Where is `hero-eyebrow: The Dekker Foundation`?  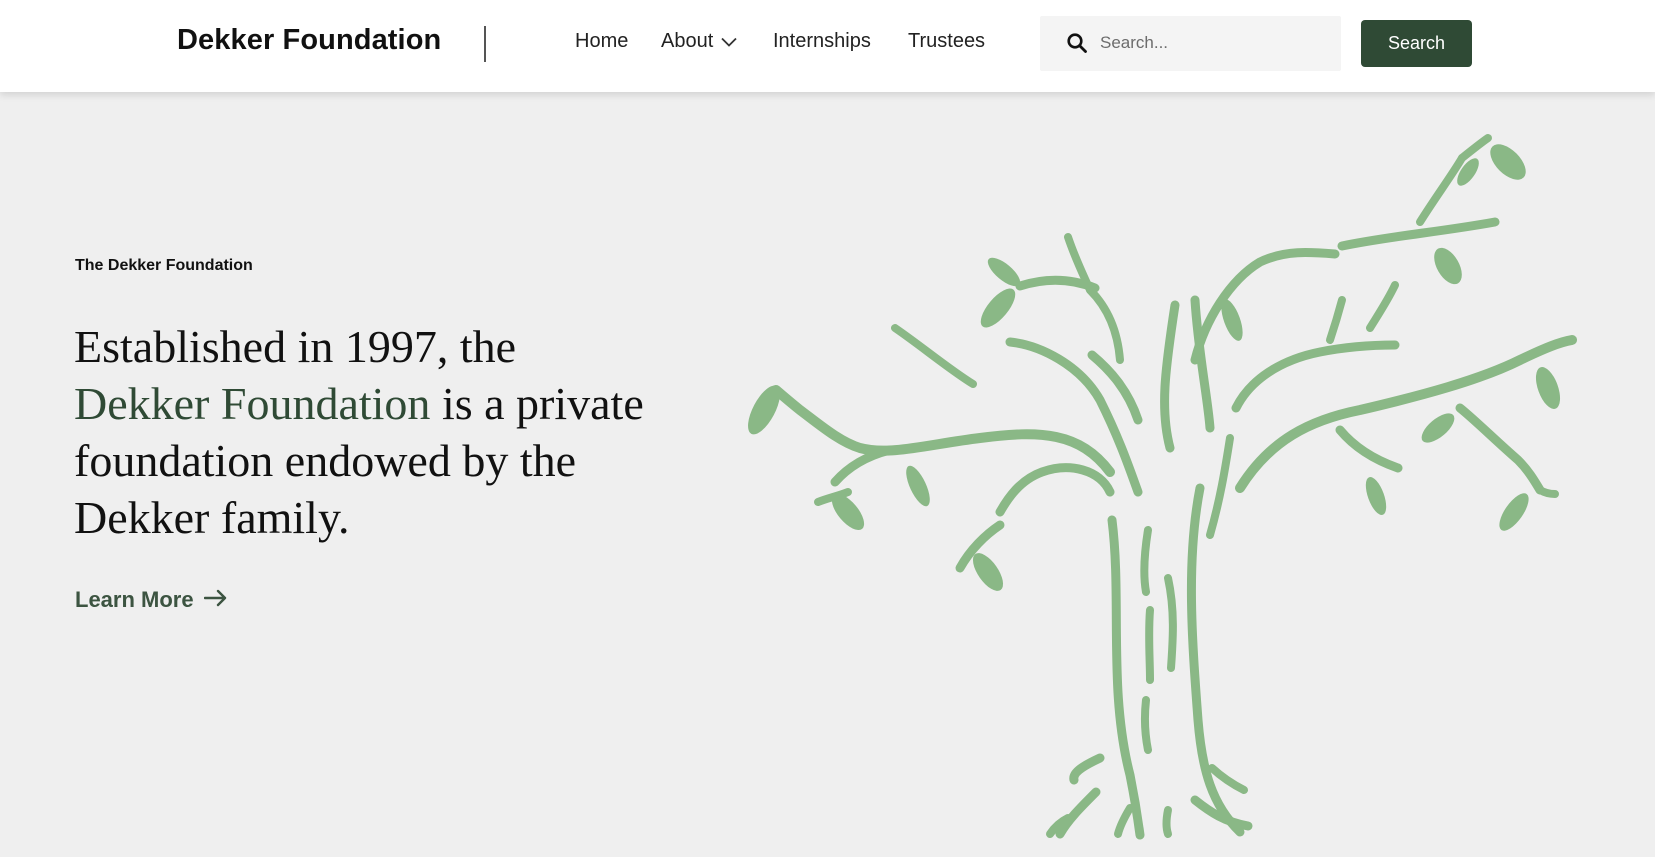
hero-eyebrow: The Dekker Foundation is located at coordinates (164, 265).